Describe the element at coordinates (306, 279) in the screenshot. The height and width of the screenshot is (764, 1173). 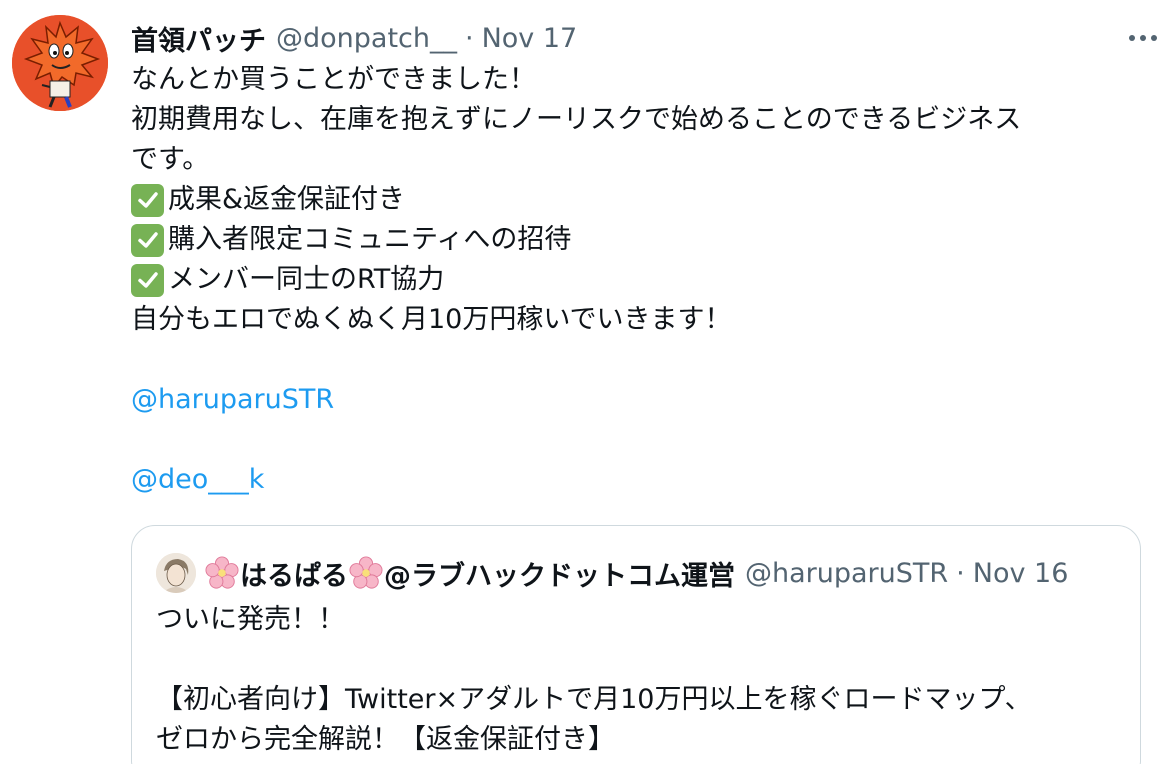
I see `tweet-line-text: メンバー同士のRT協力` at that location.